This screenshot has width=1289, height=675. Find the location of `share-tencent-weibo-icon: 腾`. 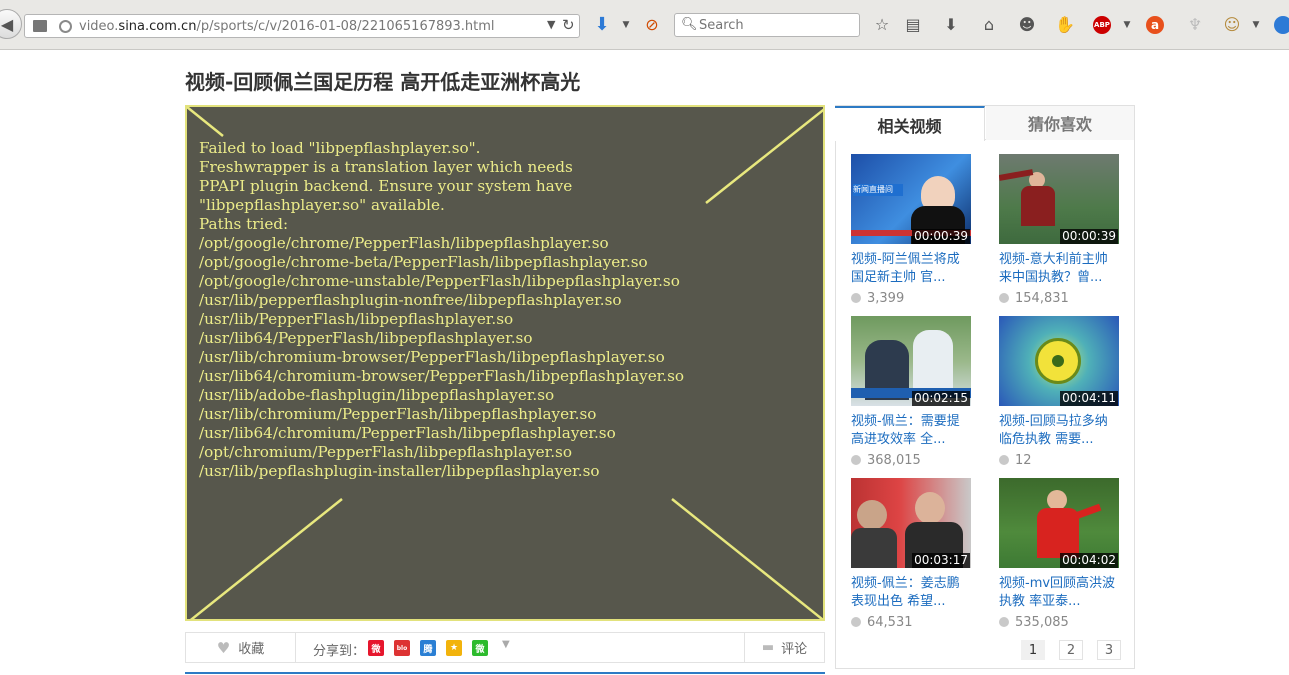

share-tencent-weibo-icon: 腾 is located at coordinates (428, 648).